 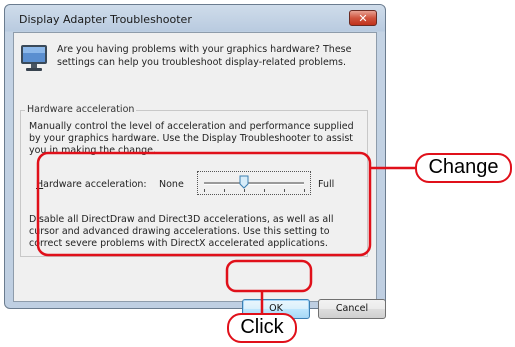 What do you see at coordinates (171, 184) in the screenshot?
I see `slider-min-label: None` at bounding box center [171, 184].